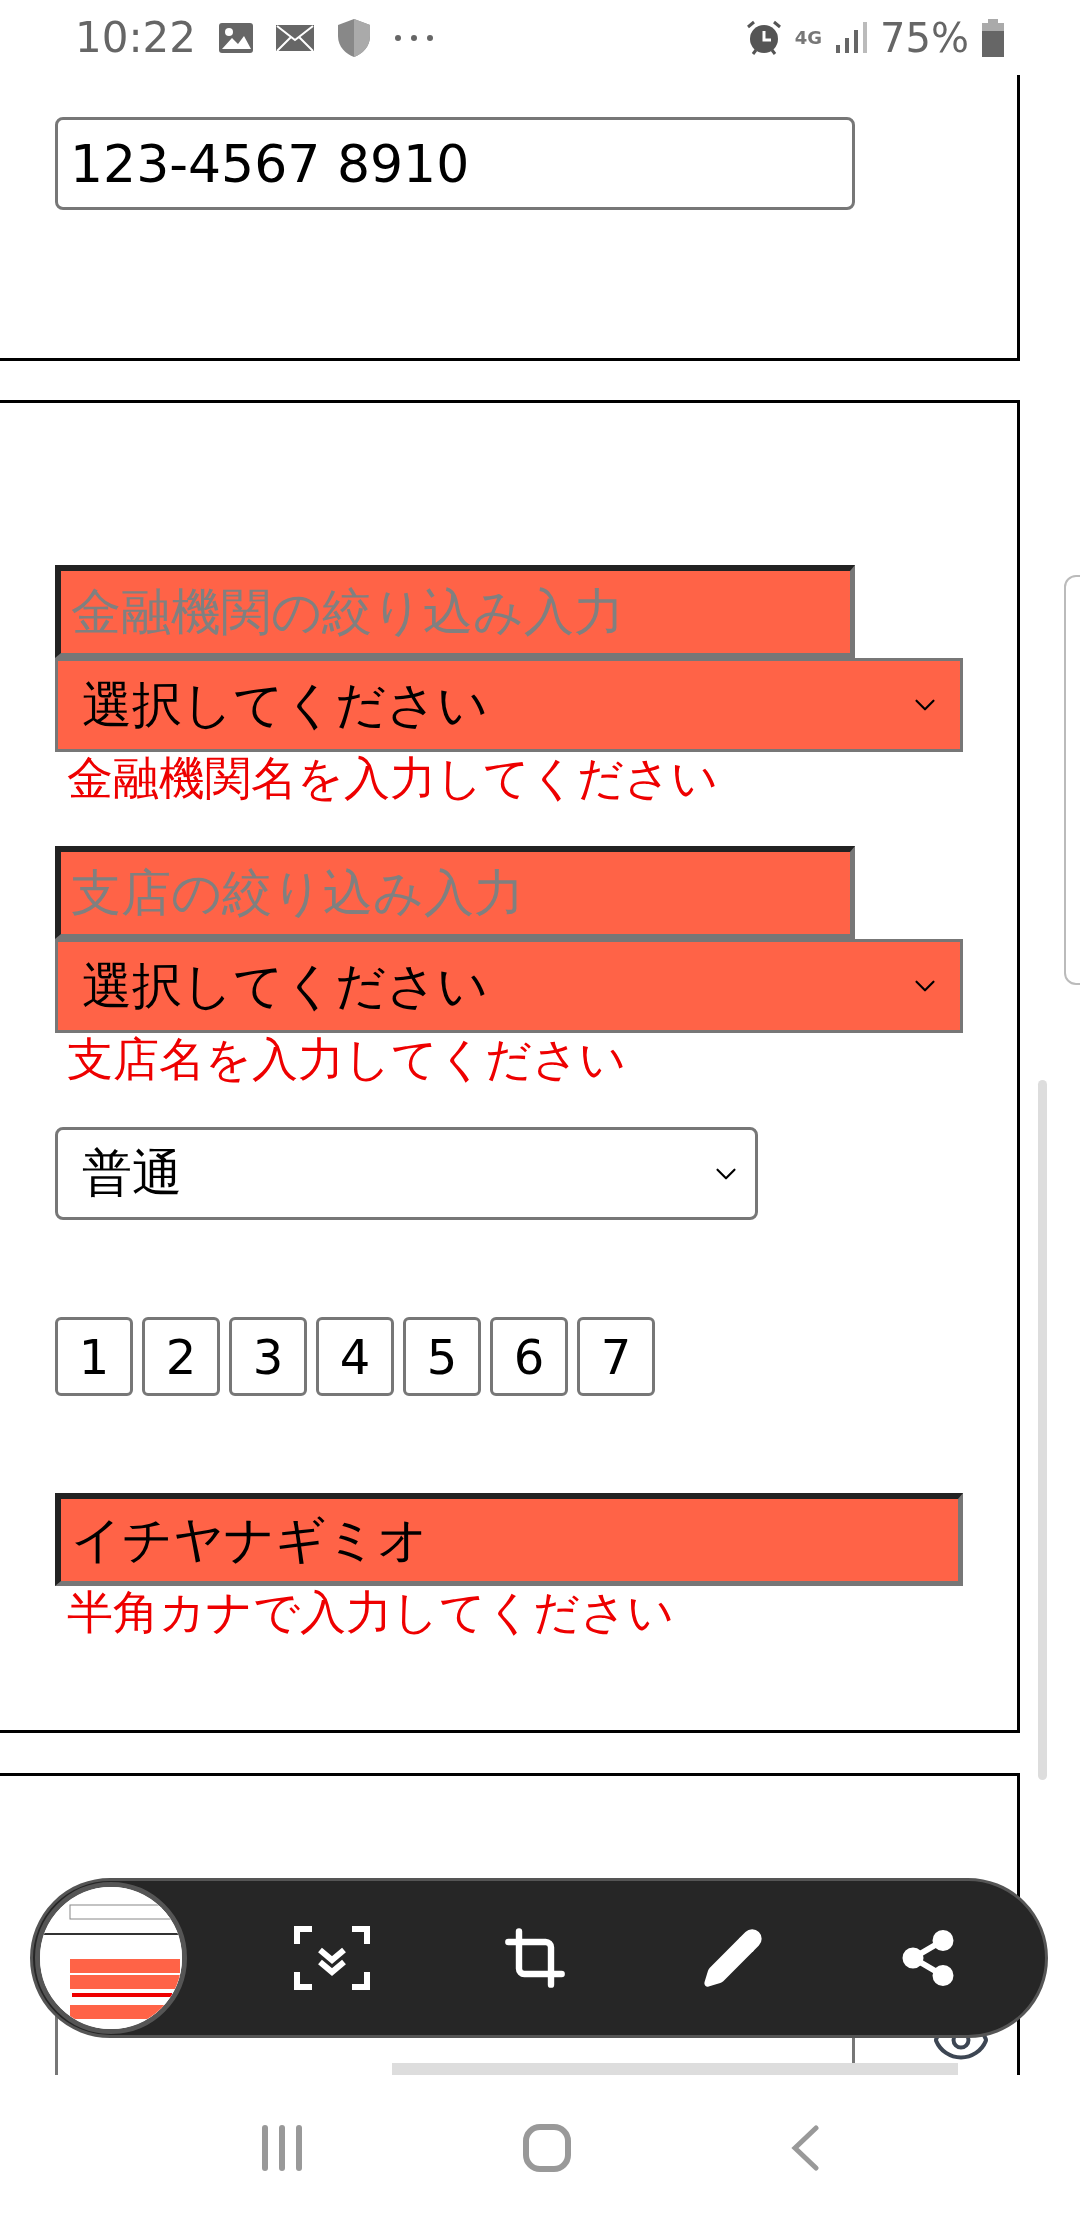 This screenshot has height=2220, width=1080. I want to click on digit-field: 4, so click(355, 1356).